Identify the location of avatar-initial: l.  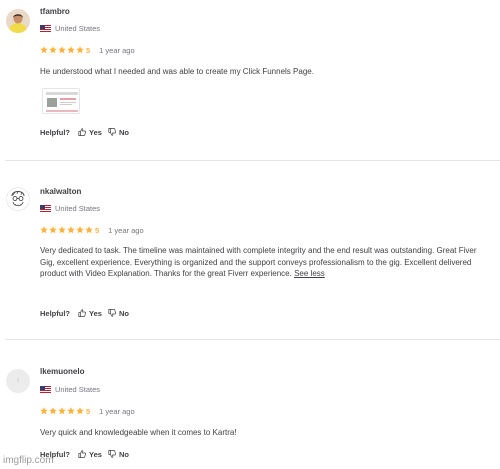
(18, 381).